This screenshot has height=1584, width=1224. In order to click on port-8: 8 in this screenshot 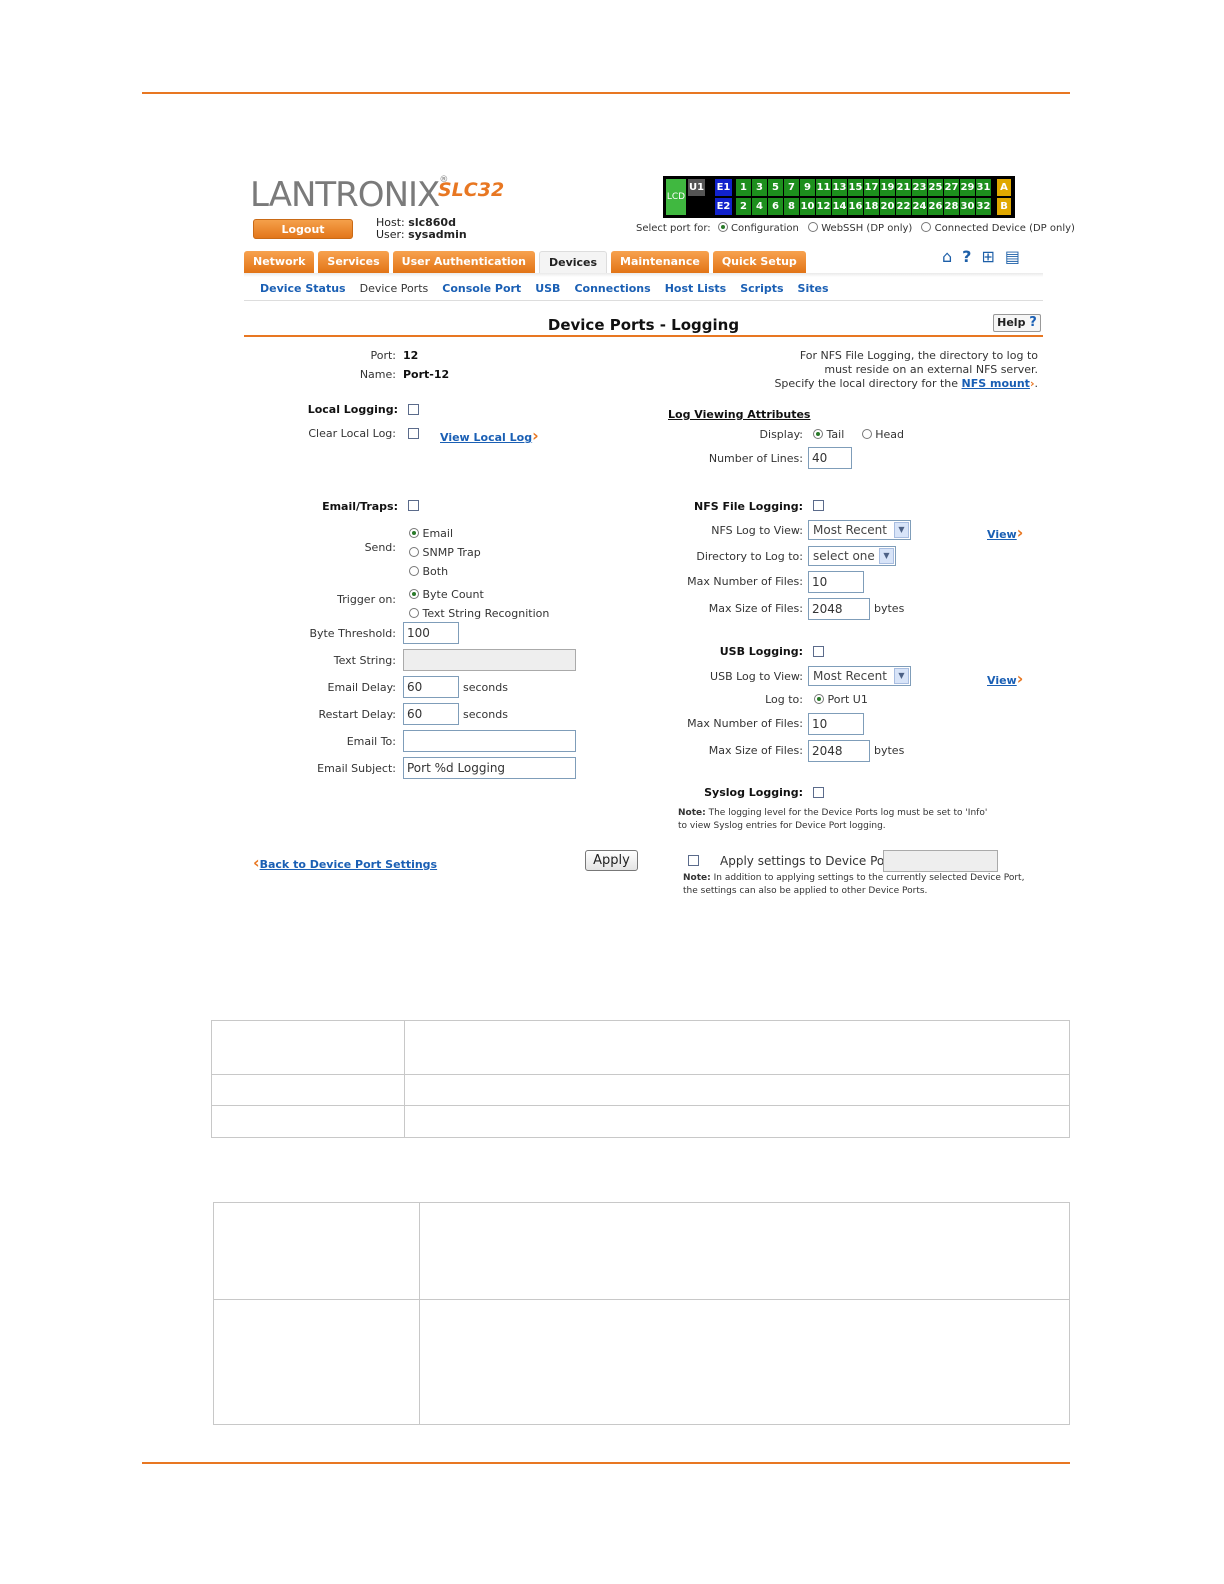, I will do `click(791, 206)`.